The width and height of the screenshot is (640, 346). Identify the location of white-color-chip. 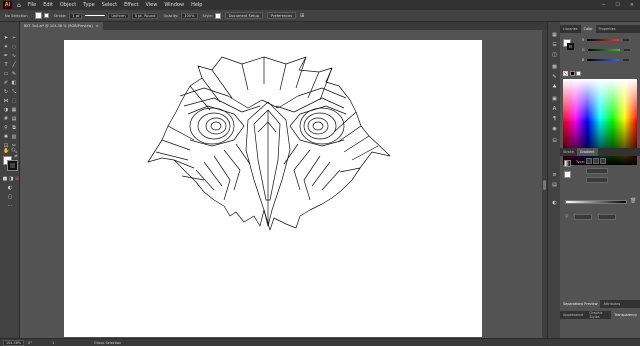
(578, 73).